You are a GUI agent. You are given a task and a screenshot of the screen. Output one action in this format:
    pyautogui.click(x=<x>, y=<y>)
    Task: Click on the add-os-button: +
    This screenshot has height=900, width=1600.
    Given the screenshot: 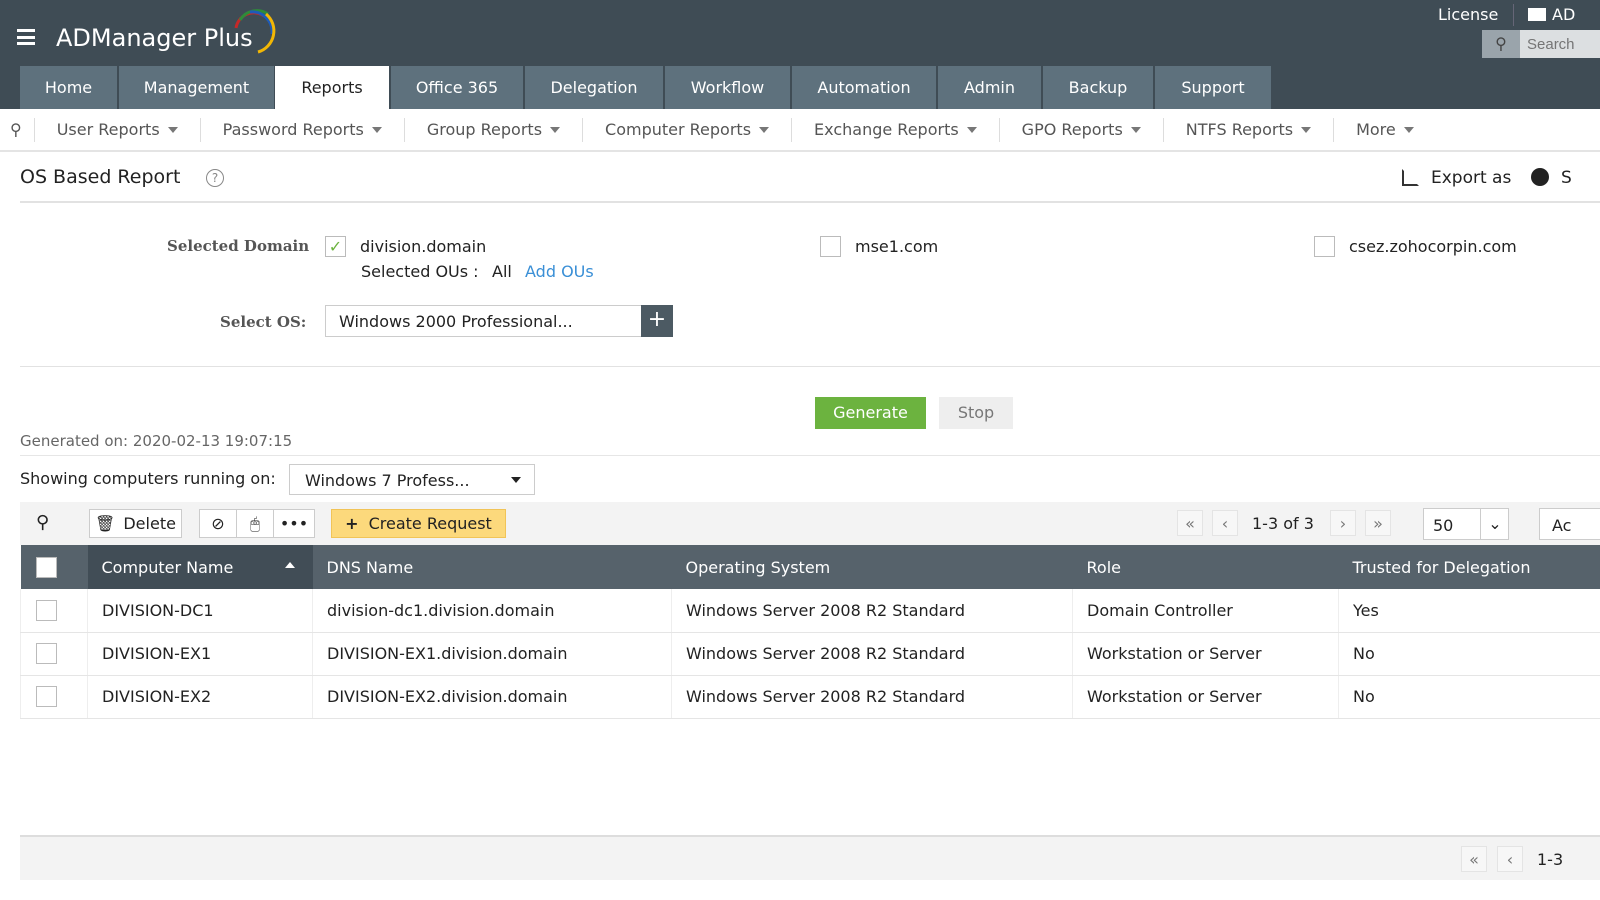 What is the action you would take?
    pyautogui.click(x=657, y=321)
    